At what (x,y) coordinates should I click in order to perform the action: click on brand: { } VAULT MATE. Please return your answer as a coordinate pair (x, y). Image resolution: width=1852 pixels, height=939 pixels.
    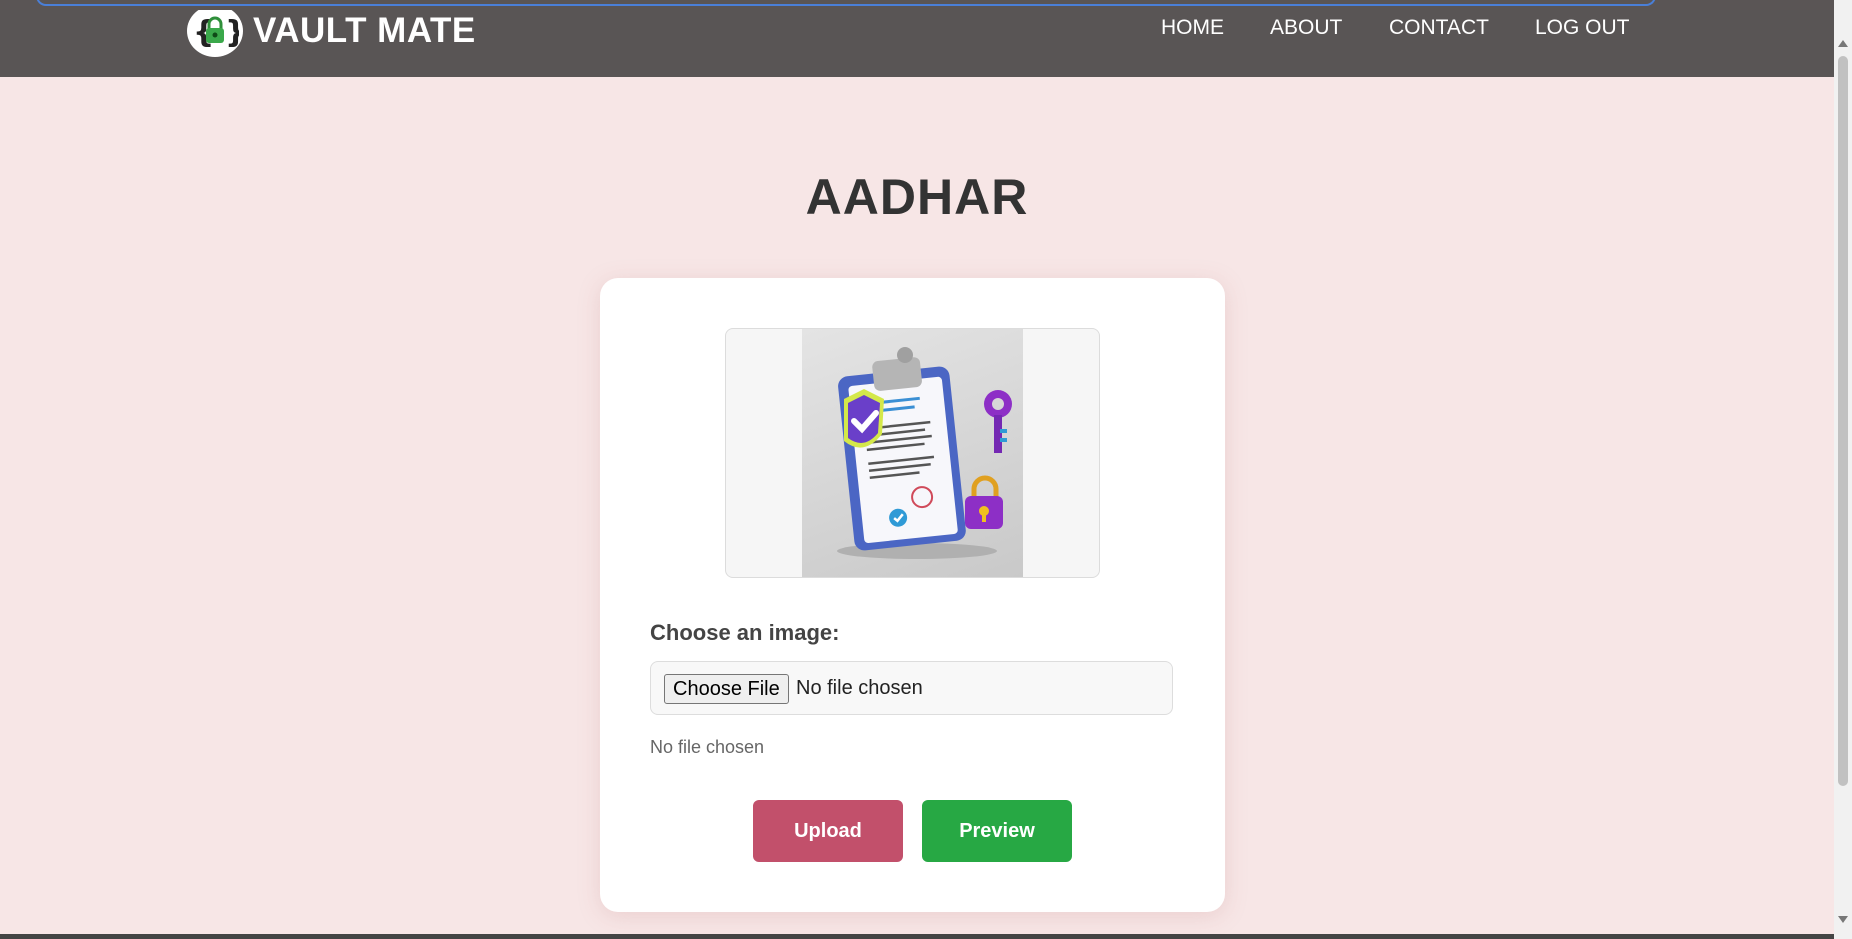
    Looking at the image, I should click on (331, 31).